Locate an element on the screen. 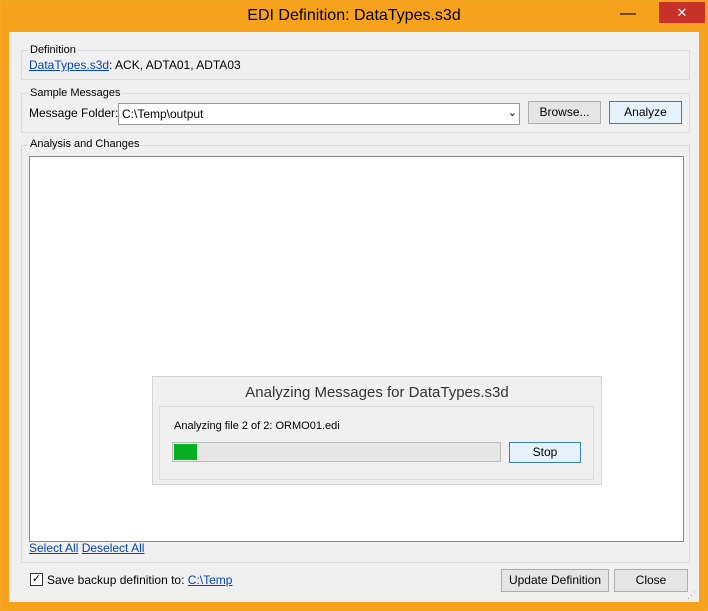  definition-segments: : ACK, ADTA01, ADTA03 is located at coordinates (175, 65).